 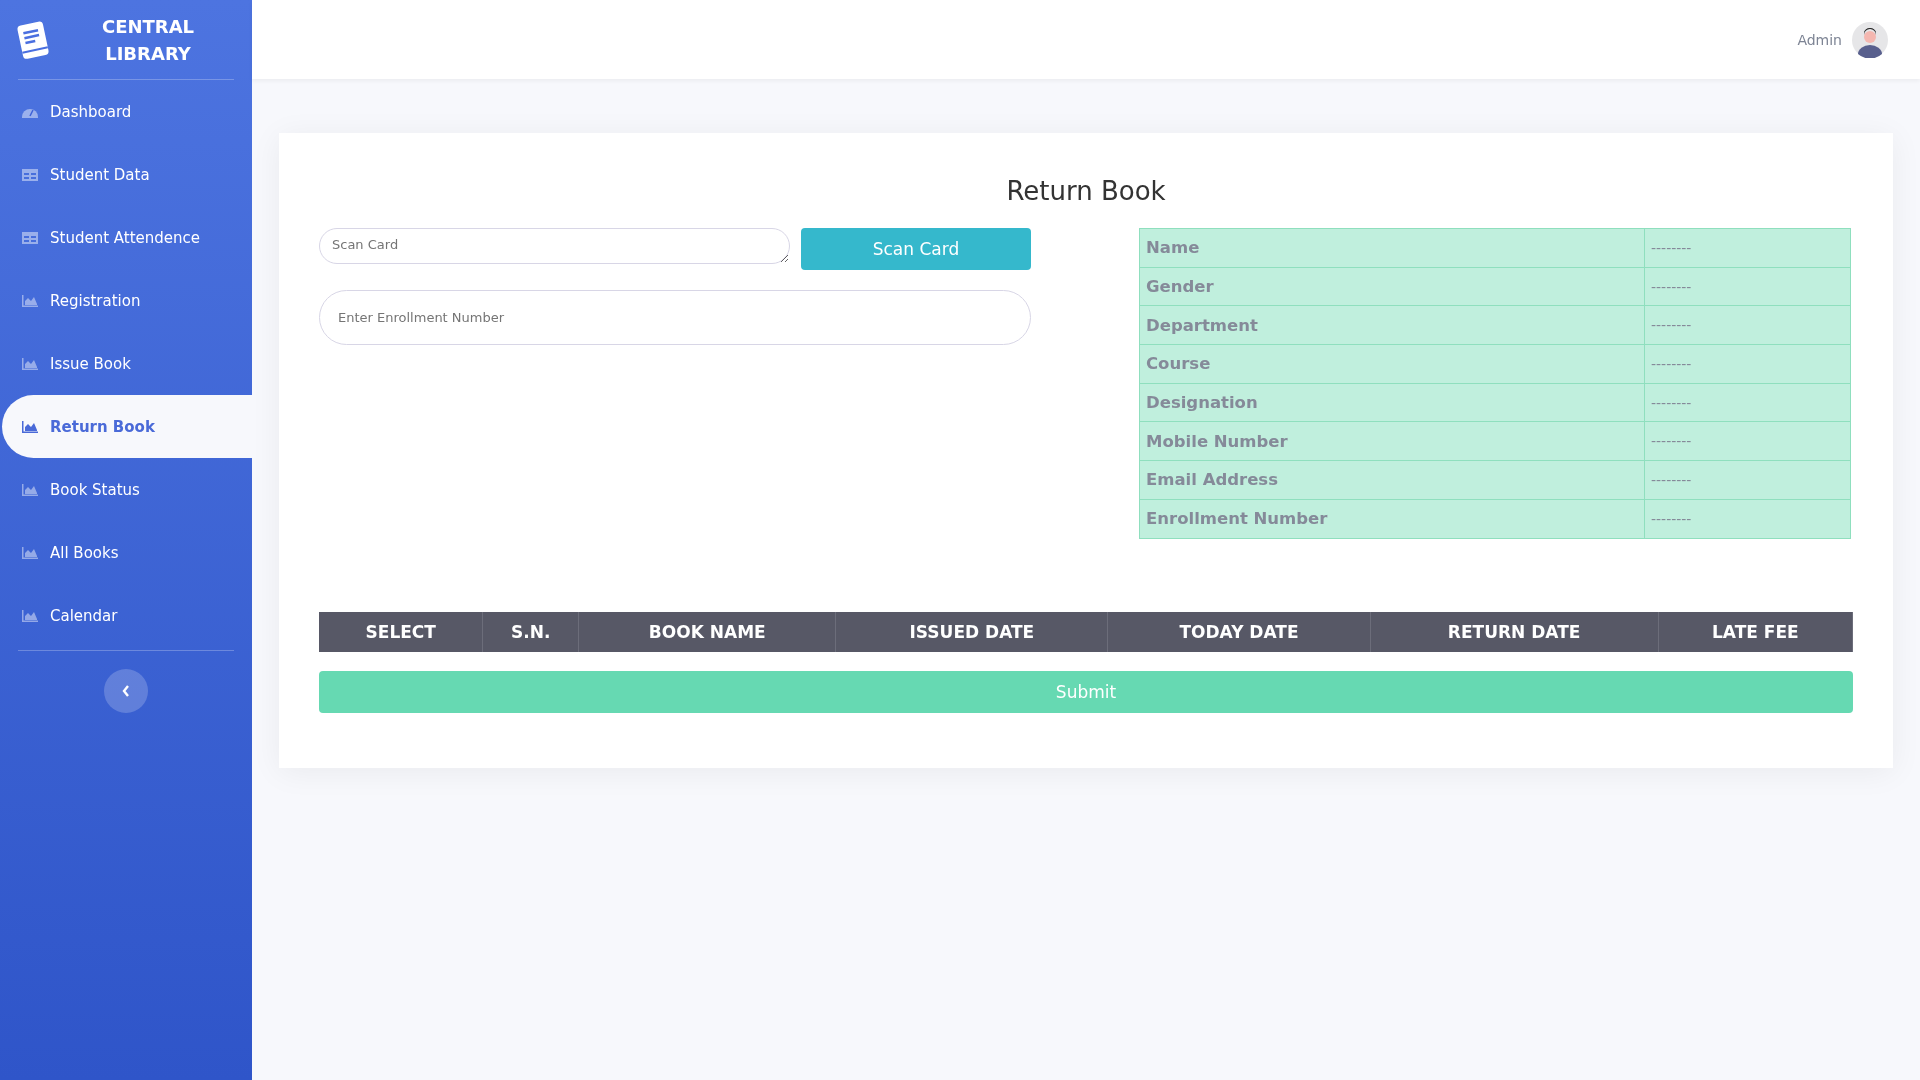 What do you see at coordinates (1870, 39) in the screenshot?
I see `avatar-icon` at bounding box center [1870, 39].